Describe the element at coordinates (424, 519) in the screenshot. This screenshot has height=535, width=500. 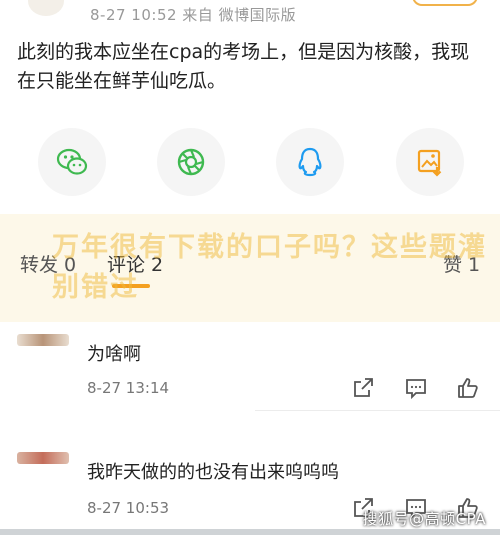
I see `watermark: 搜狐号@高顿CPA` at that location.